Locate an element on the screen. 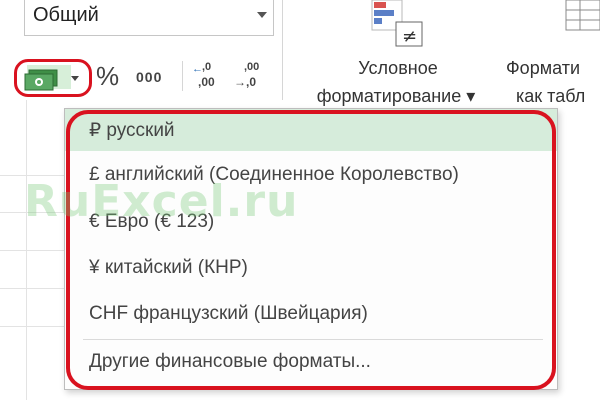  decrease-decimal-bottom: →,0 is located at coordinates (245, 82).